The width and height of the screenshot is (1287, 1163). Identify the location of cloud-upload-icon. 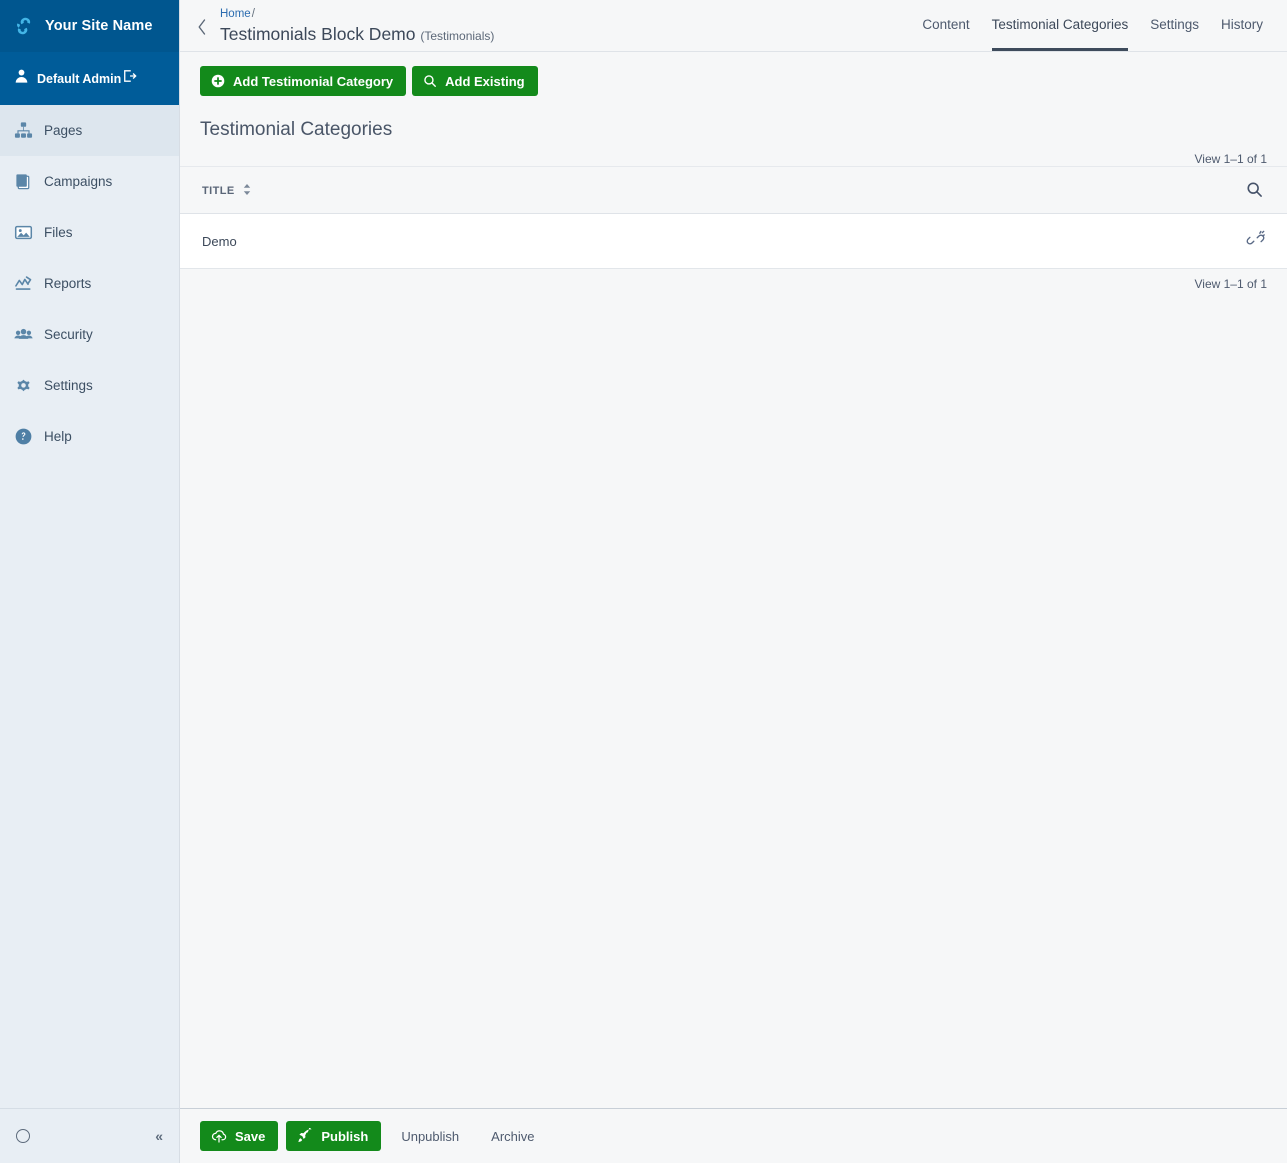
(219, 1136).